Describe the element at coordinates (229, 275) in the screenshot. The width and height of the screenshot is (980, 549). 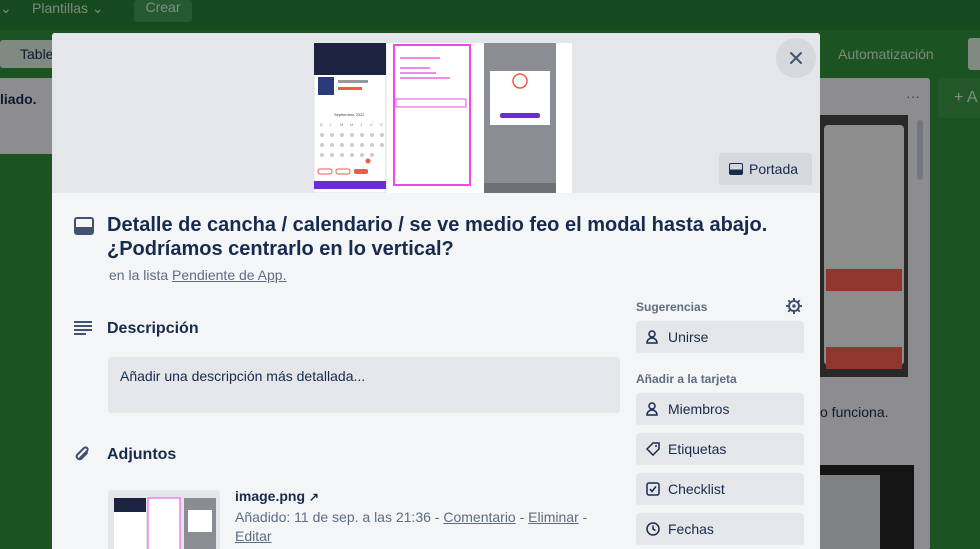
I see `list-link: Pendiente de App.` at that location.